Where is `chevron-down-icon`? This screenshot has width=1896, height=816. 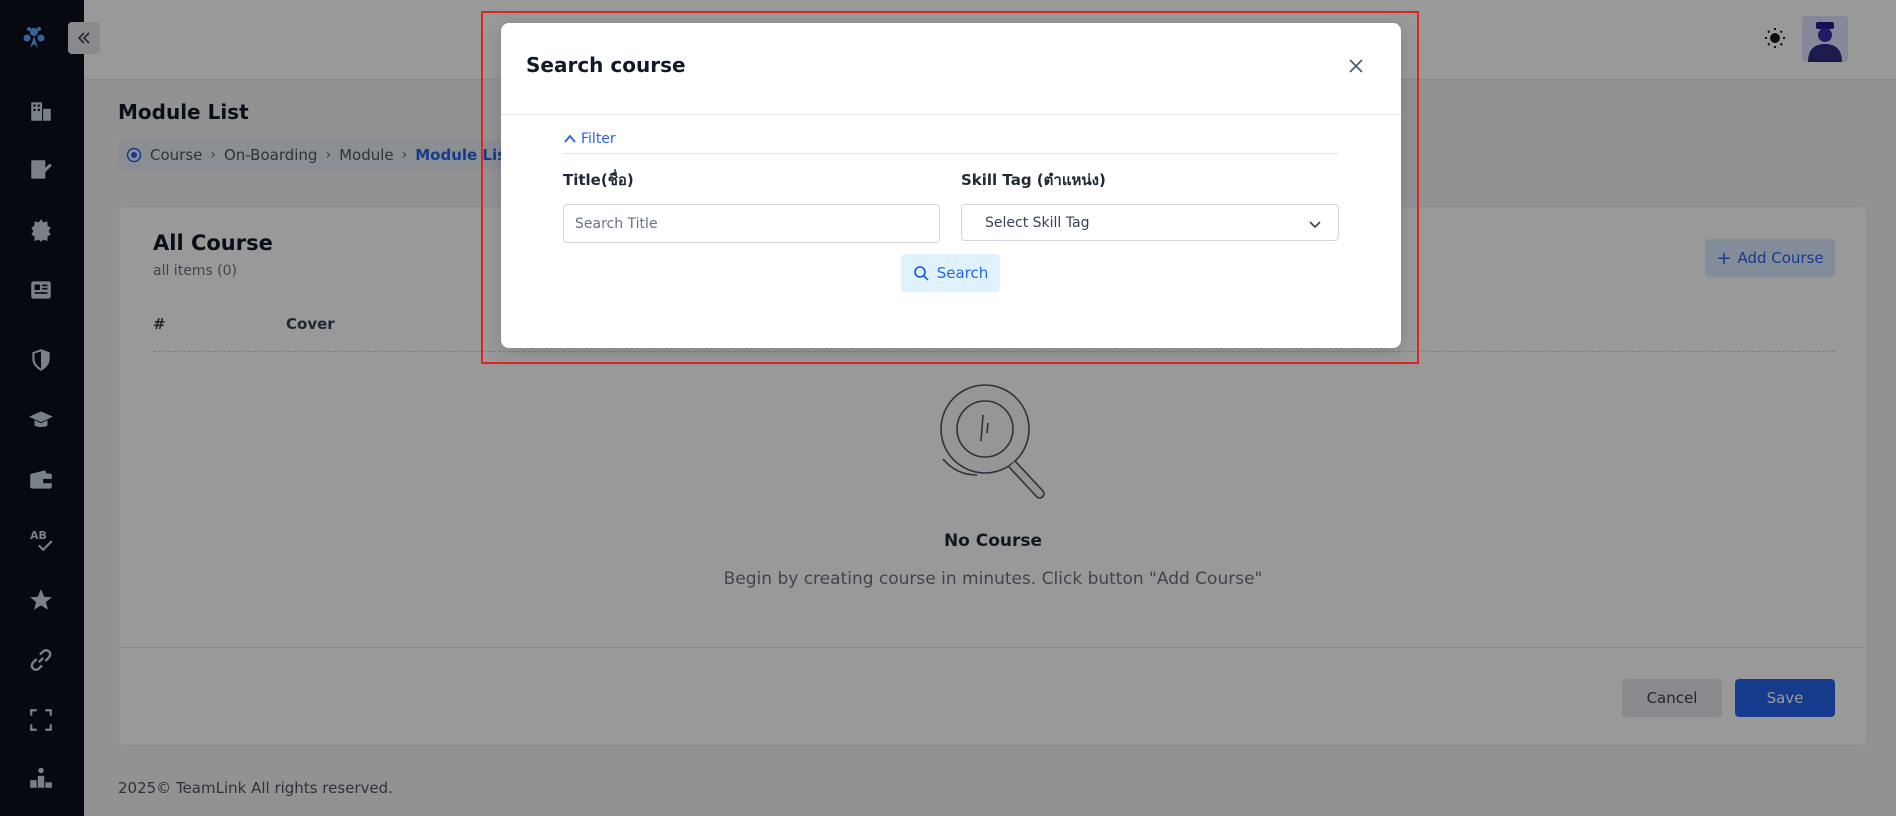
chevron-down-icon is located at coordinates (1315, 225).